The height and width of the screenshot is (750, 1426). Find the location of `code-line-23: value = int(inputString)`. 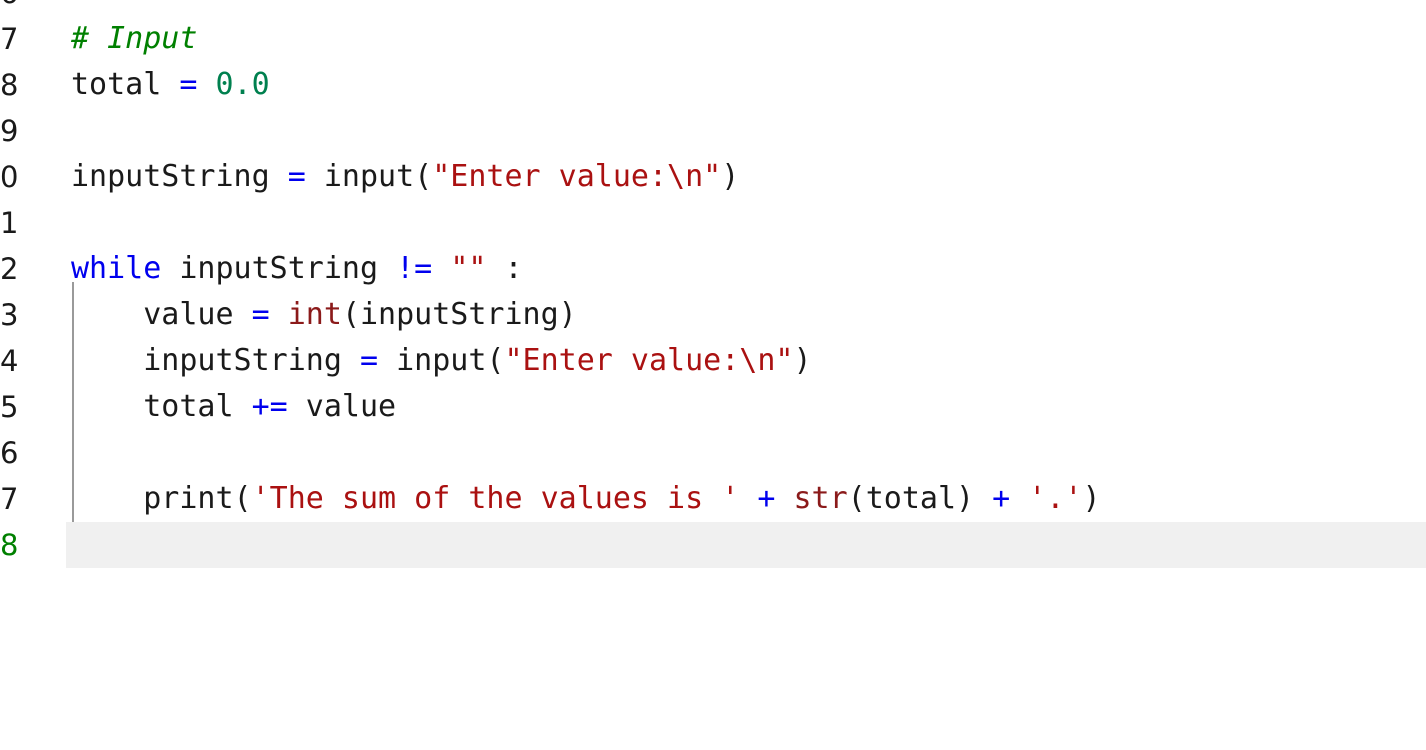

code-line-23: value = int(inputString) is located at coordinates (324, 315).